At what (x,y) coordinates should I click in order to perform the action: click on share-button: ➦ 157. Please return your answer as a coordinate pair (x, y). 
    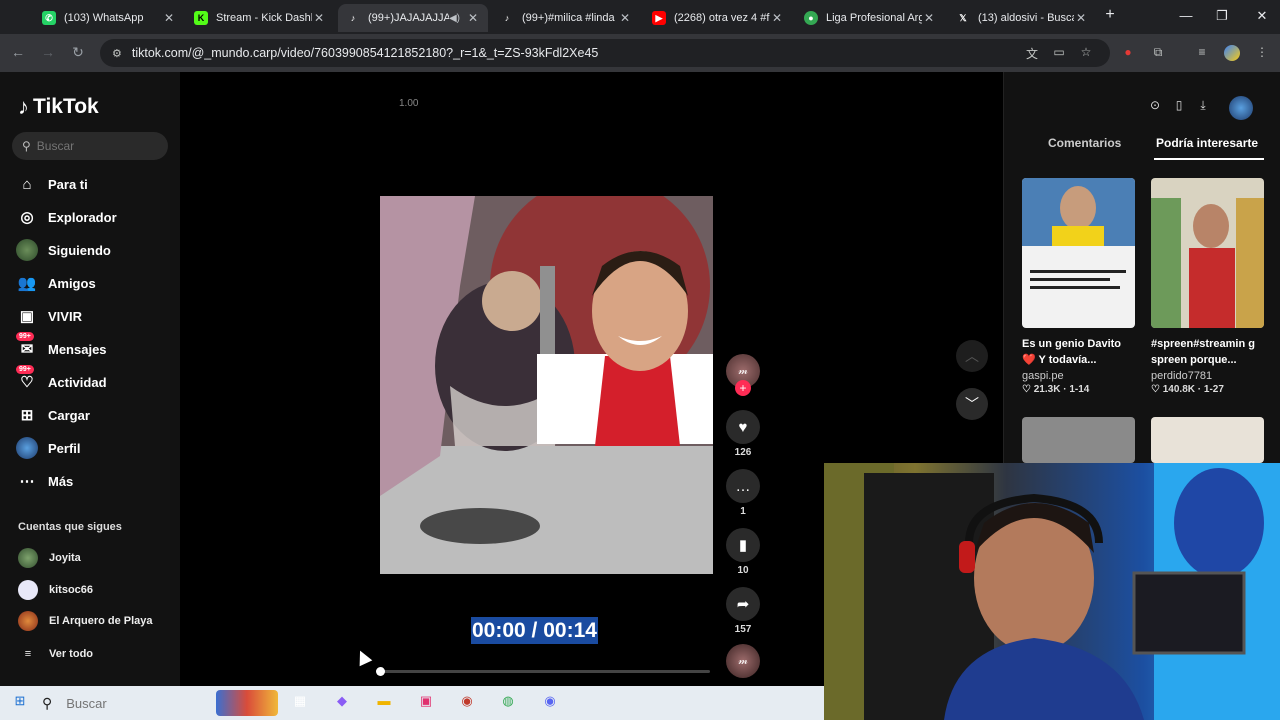
    Looking at the image, I should click on (743, 611).